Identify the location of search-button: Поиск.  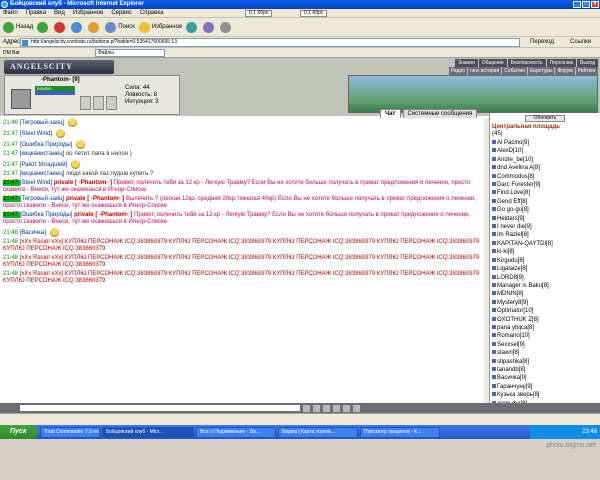
(120, 27).